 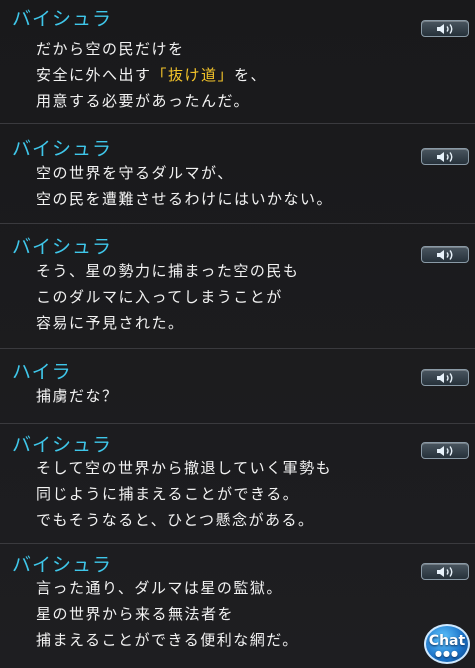 What do you see at coordinates (167, 640) in the screenshot?
I see `dialogue-line: 捕まえることができる便利な網だ。` at bounding box center [167, 640].